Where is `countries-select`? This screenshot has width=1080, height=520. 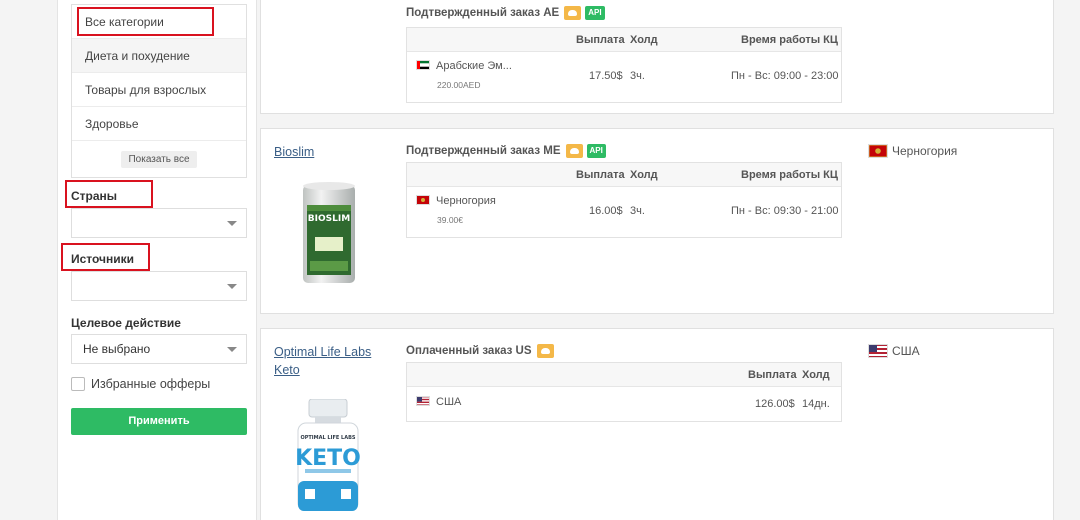
countries-select is located at coordinates (159, 223).